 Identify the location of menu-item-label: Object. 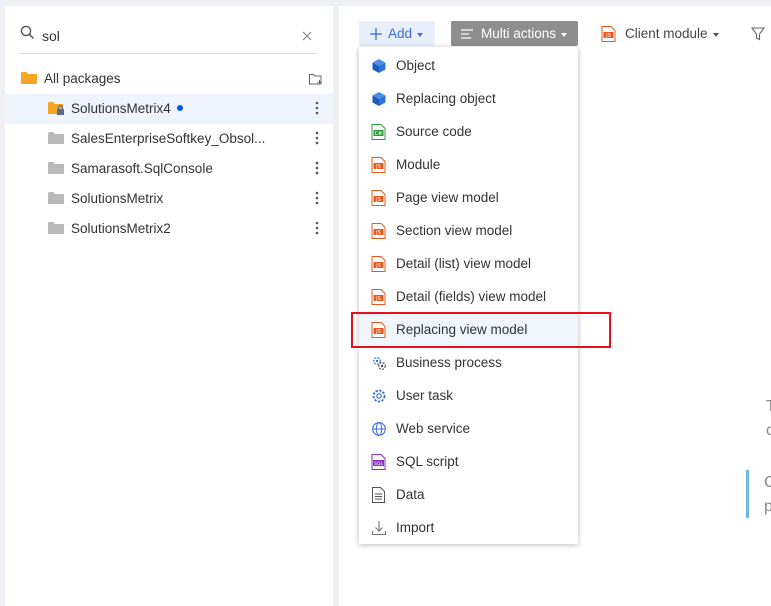
(416, 65).